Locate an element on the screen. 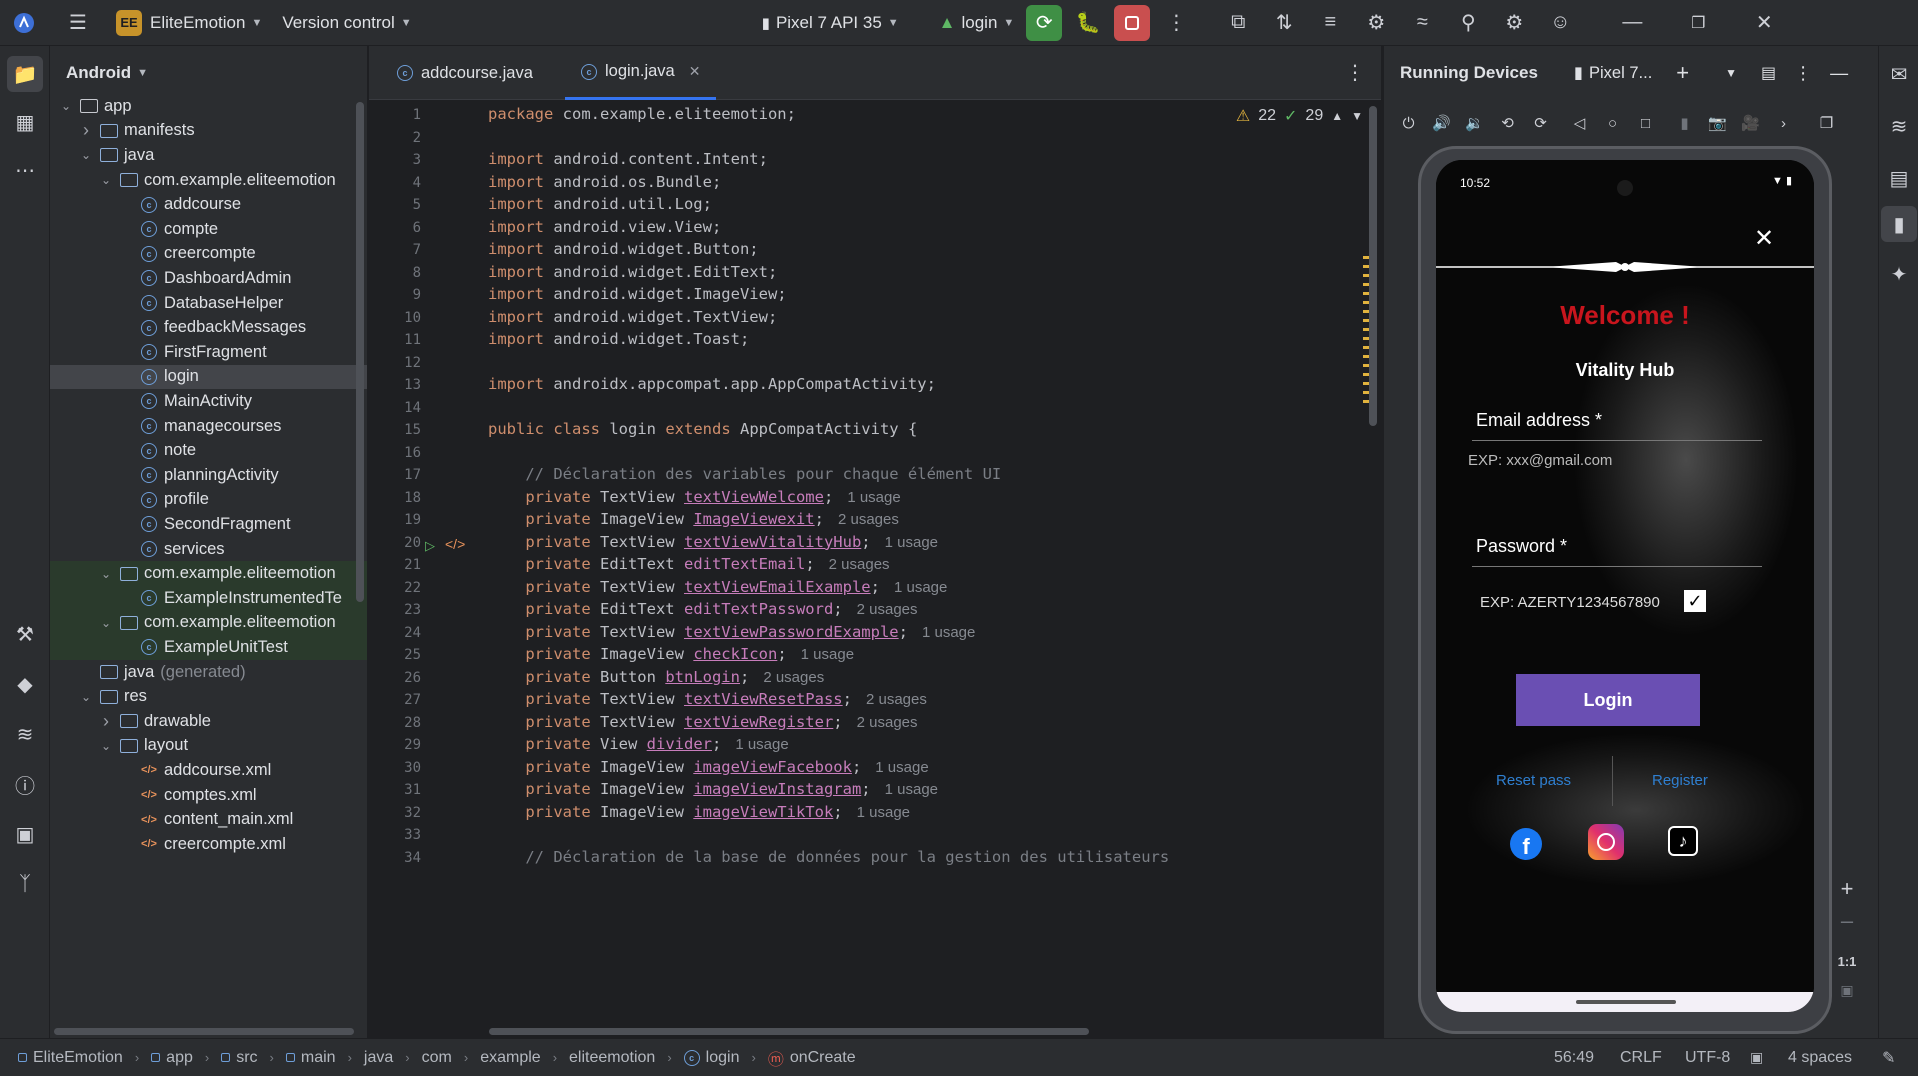 This screenshot has width=1918, height=1076. fold-icon: ▮ is located at coordinates (1684, 123).